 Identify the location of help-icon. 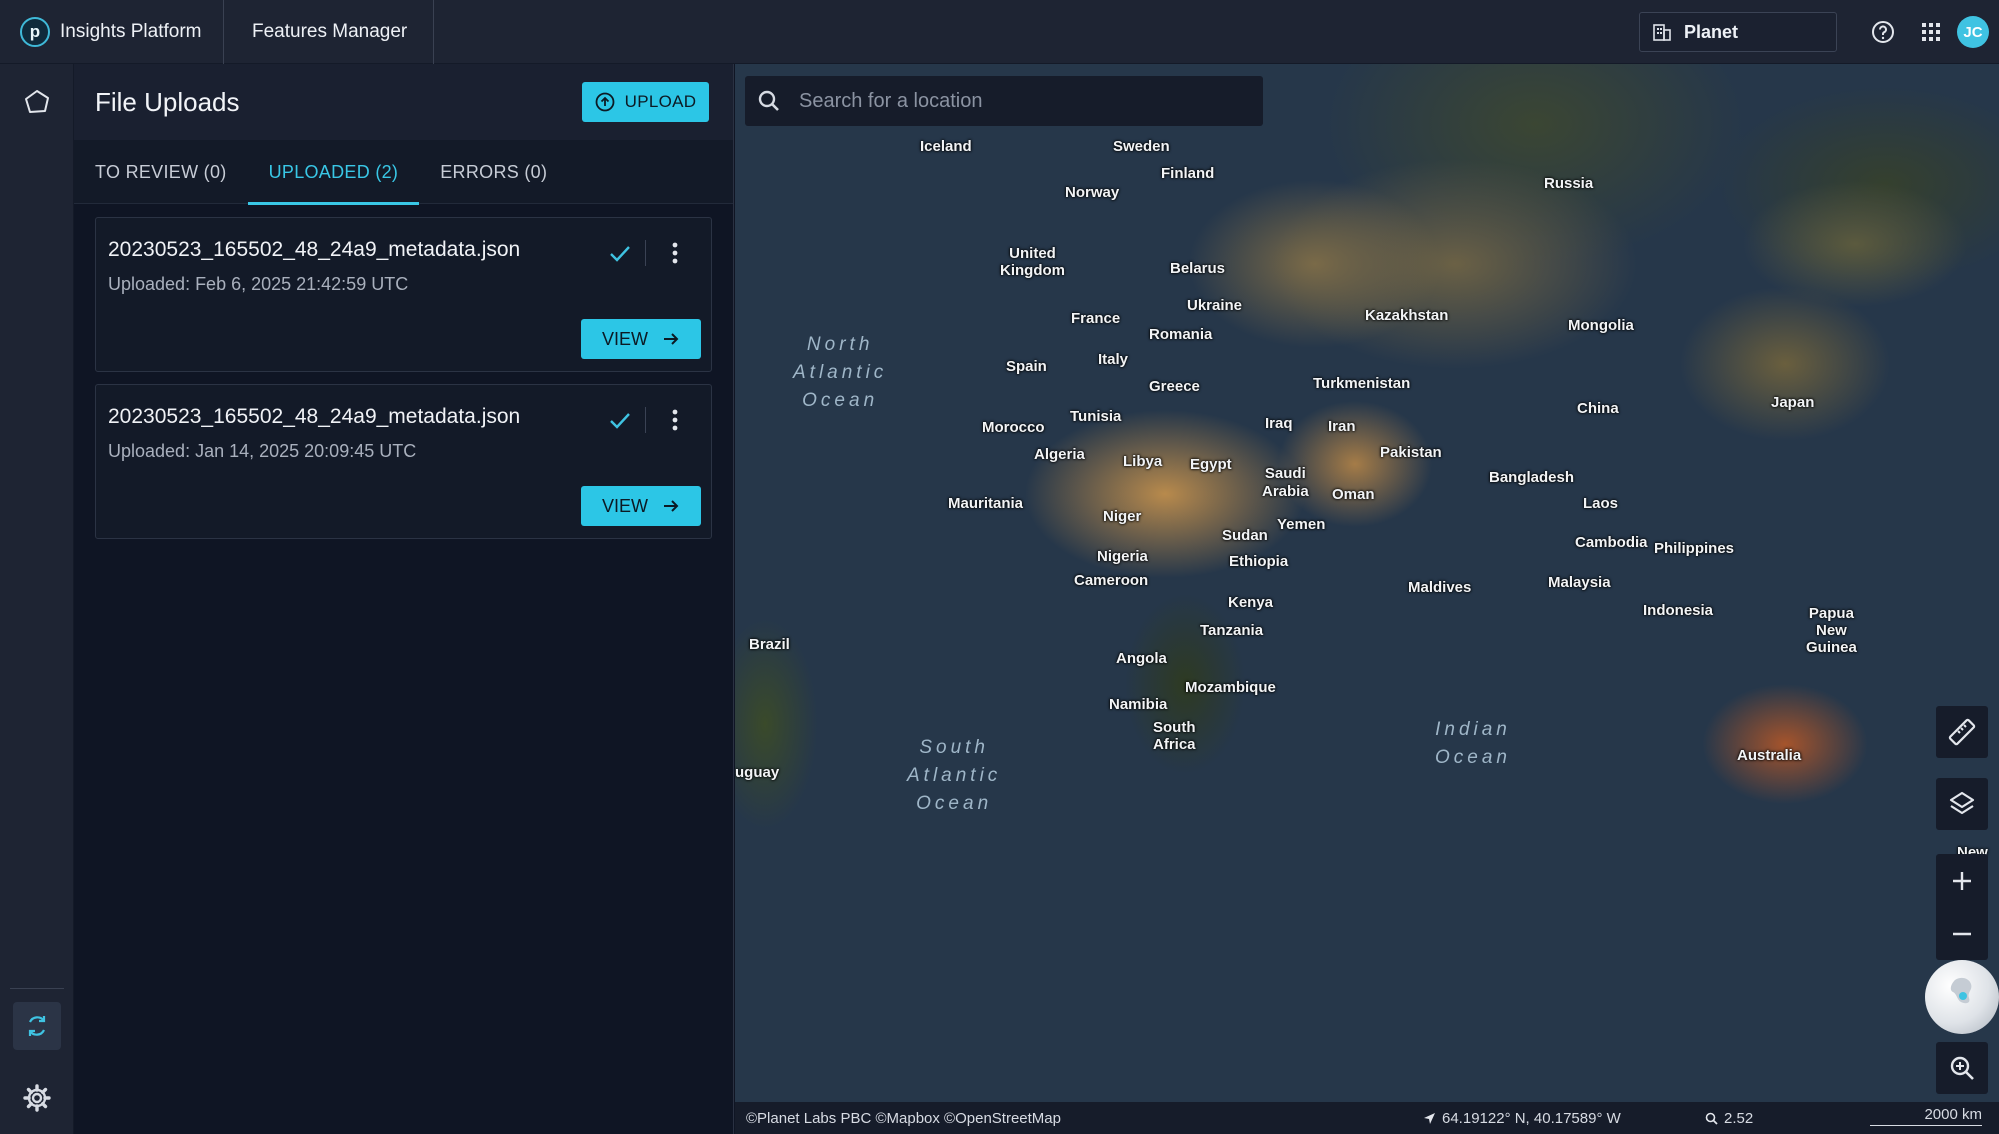
(1883, 32).